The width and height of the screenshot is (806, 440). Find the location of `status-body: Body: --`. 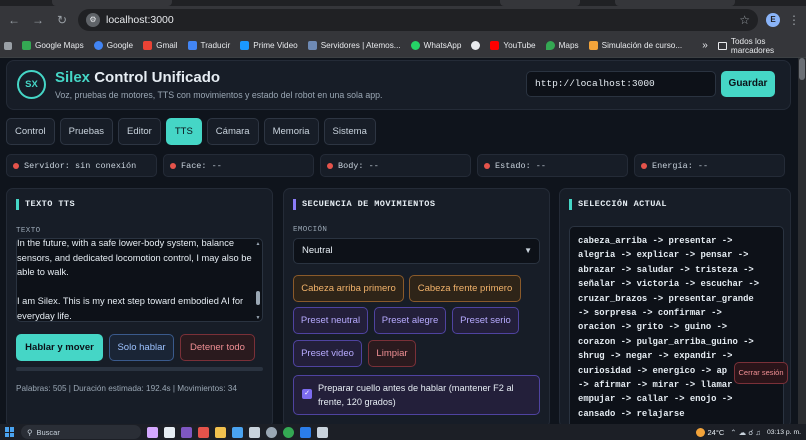

status-body: Body: -- is located at coordinates (395, 165).